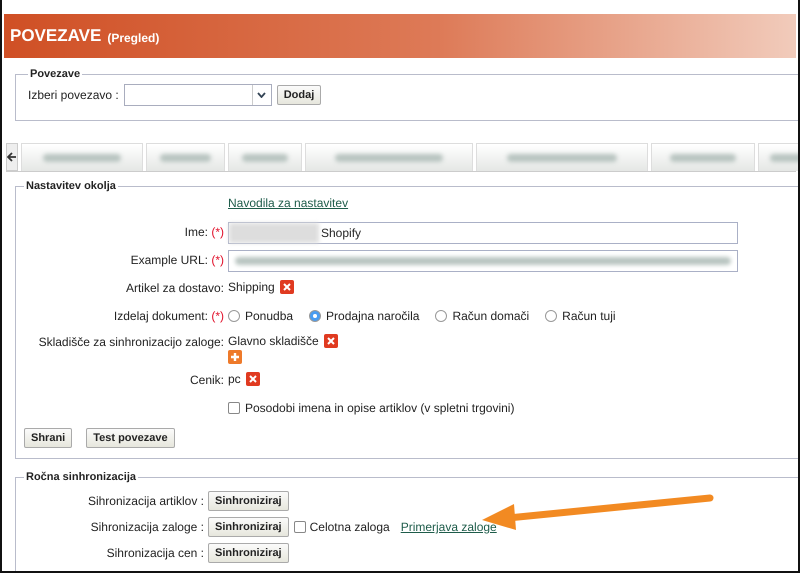 The height and width of the screenshot is (573, 800). I want to click on stock-comparison-link: Primerjava zaloge, so click(448, 527).